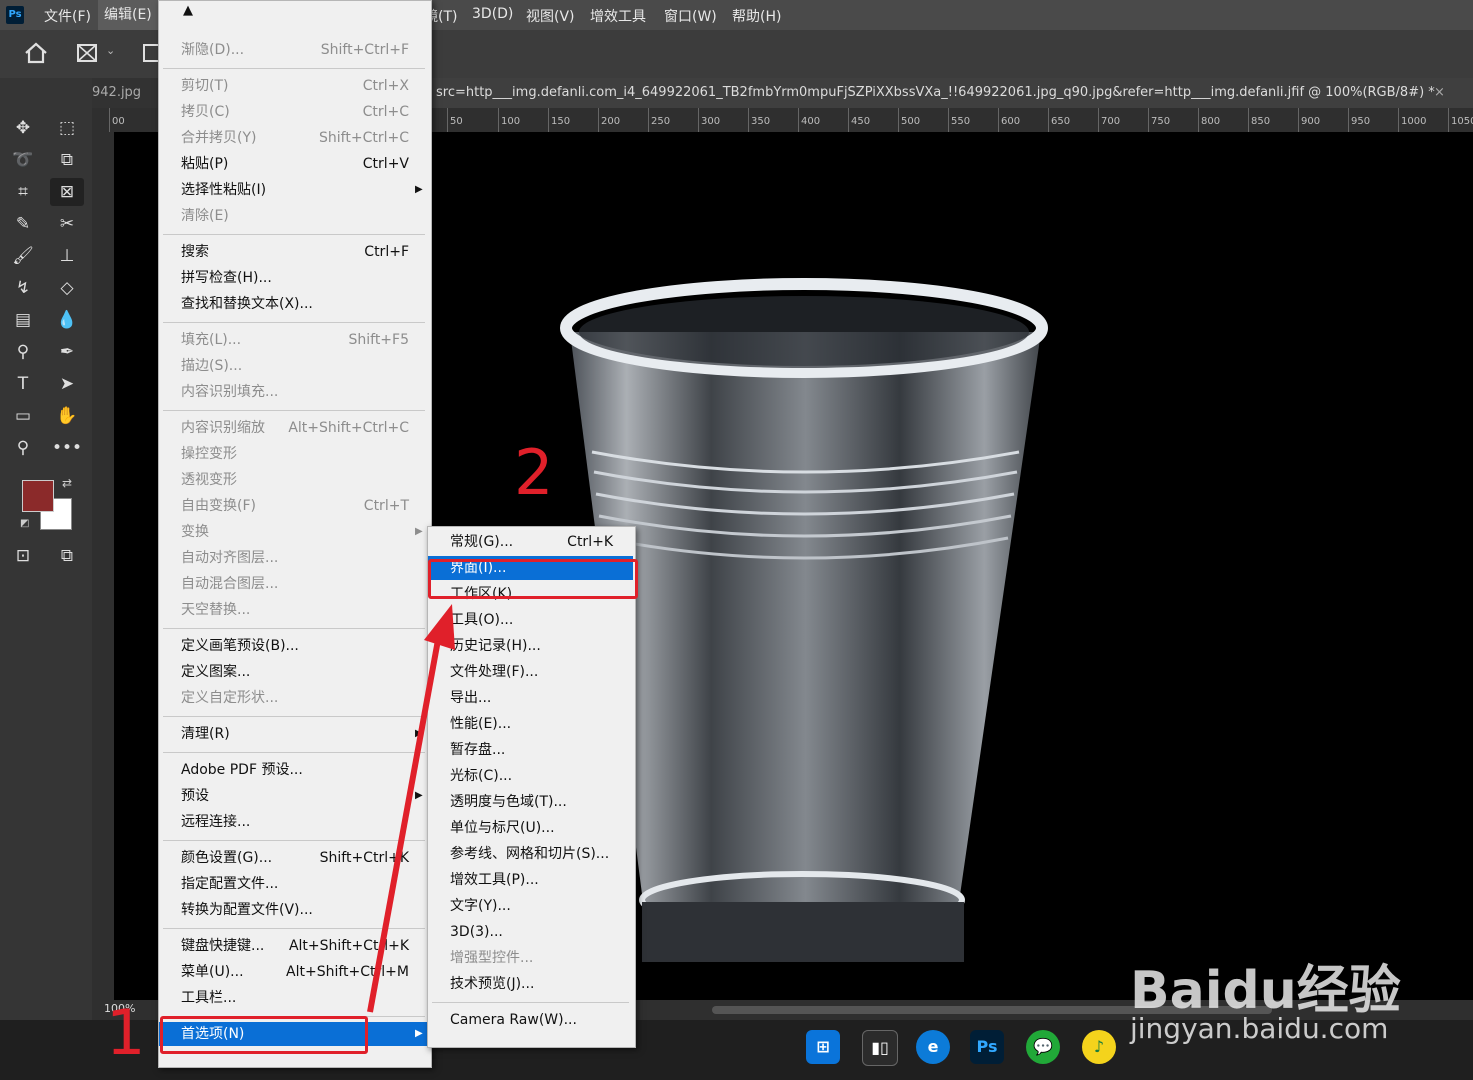 Image resolution: width=1473 pixels, height=1080 pixels. I want to click on menu-item: 自由变换(F) Ctrl+T, so click(294, 506).